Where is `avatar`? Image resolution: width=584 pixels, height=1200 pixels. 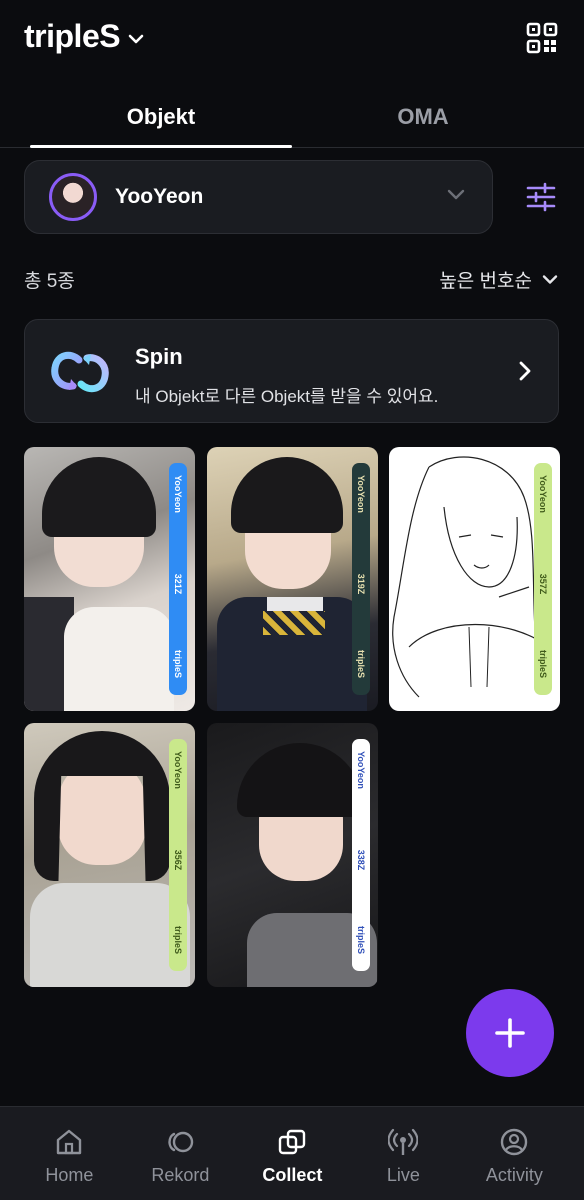 avatar is located at coordinates (73, 197).